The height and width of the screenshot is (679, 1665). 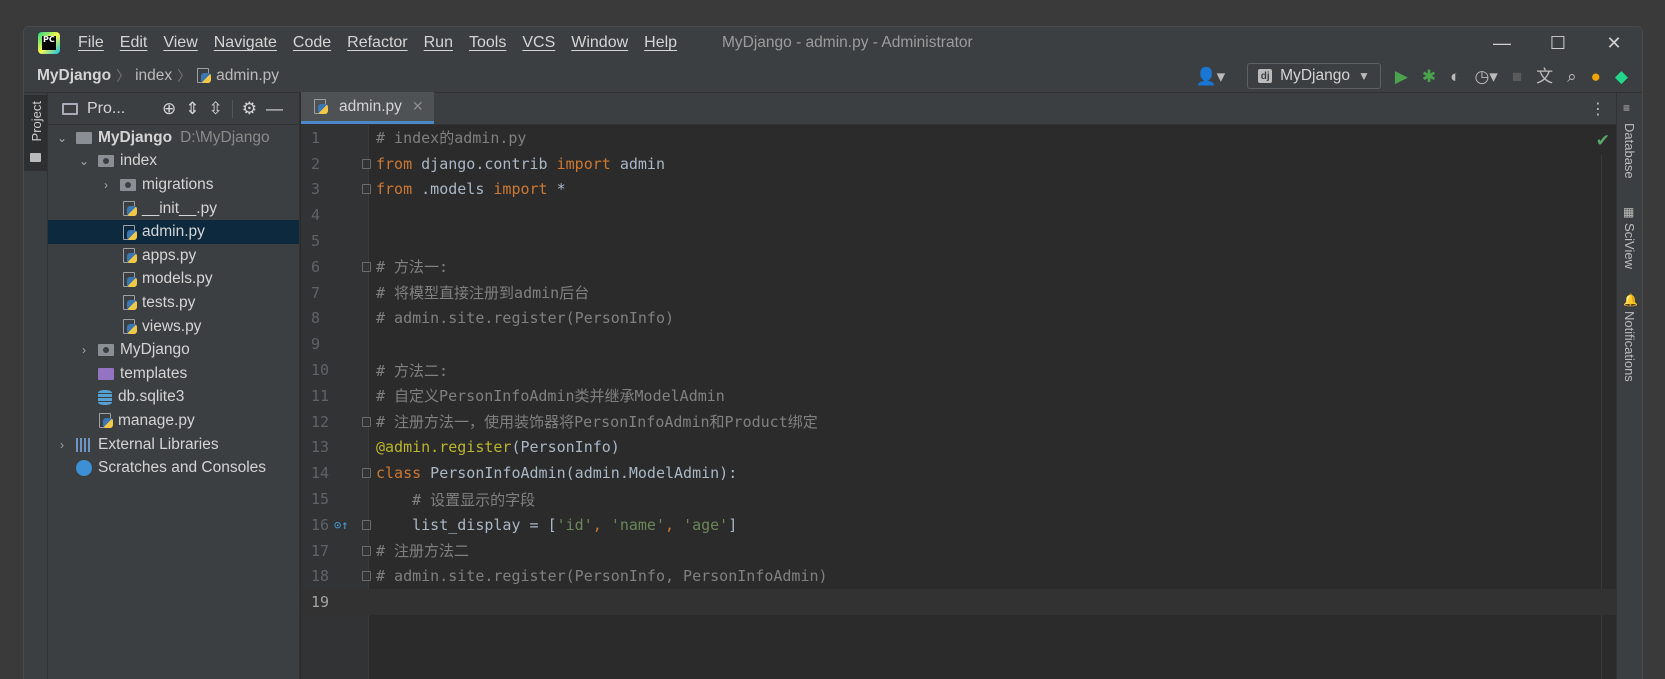 I want to click on folder-icon, so click(x=84, y=137).